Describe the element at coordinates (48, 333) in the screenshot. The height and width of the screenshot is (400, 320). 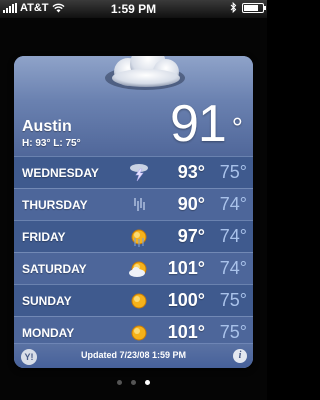
I see `forecast-day: MONDAY` at that location.